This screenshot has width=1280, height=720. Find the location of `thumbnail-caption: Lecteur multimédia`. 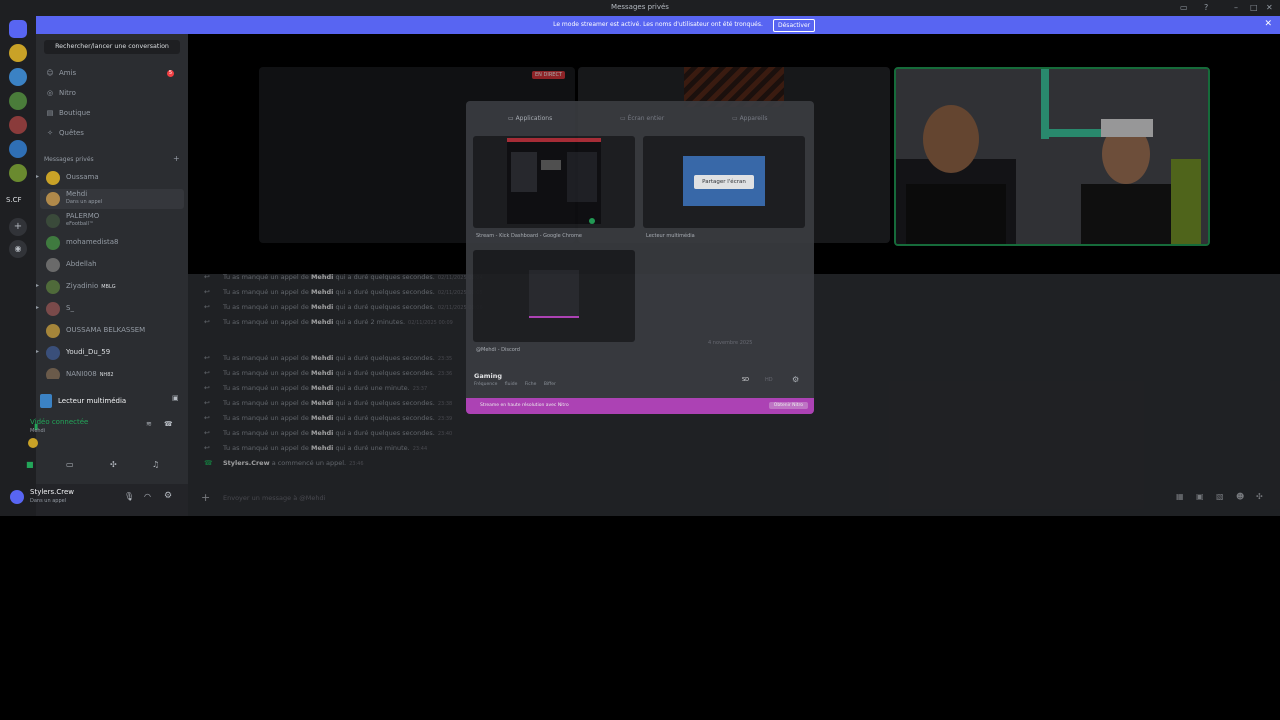

thumbnail-caption: Lecteur multimédia is located at coordinates (670, 236).